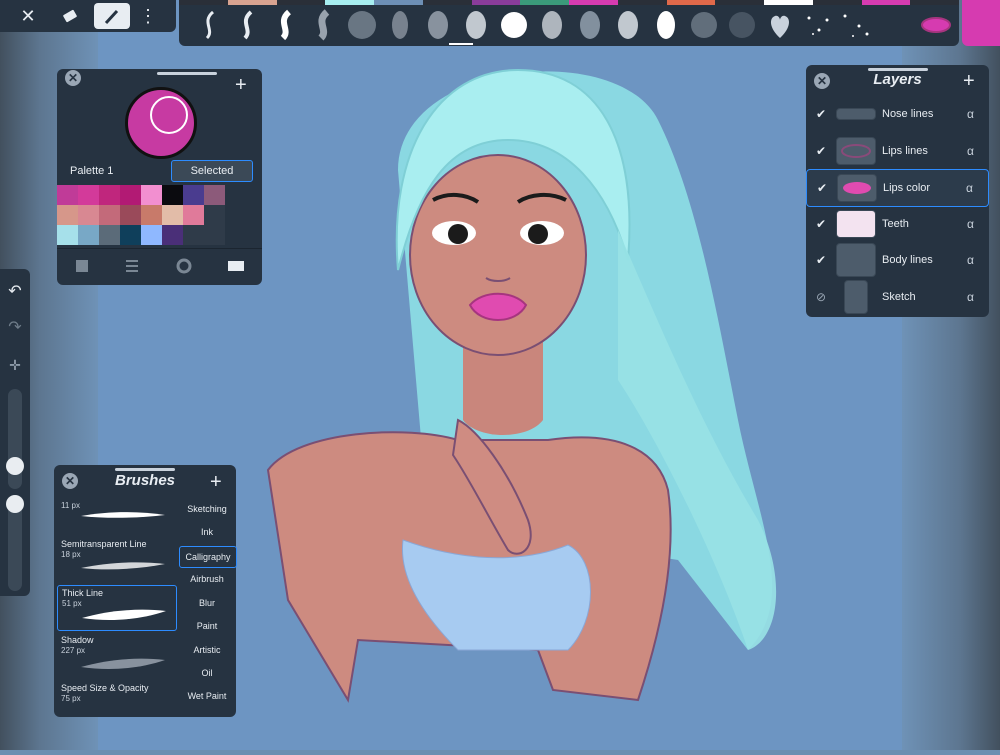 The height and width of the screenshot is (755, 1000). I want to click on brush-item: Shadow 227 px, so click(116, 655).